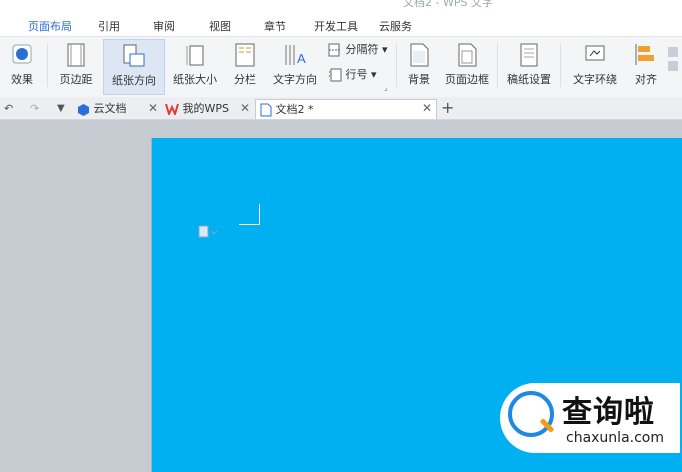 This screenshot has height=472, width=682. I want to click on wrap-text-icon, so click(595, 53).